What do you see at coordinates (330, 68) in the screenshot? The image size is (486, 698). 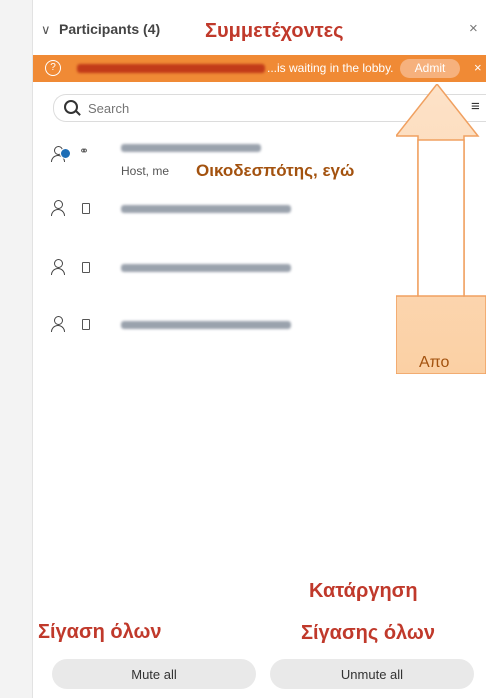 I see `lobby-message: ...is waiting in the lobby.` at bounding box center [330, 68].